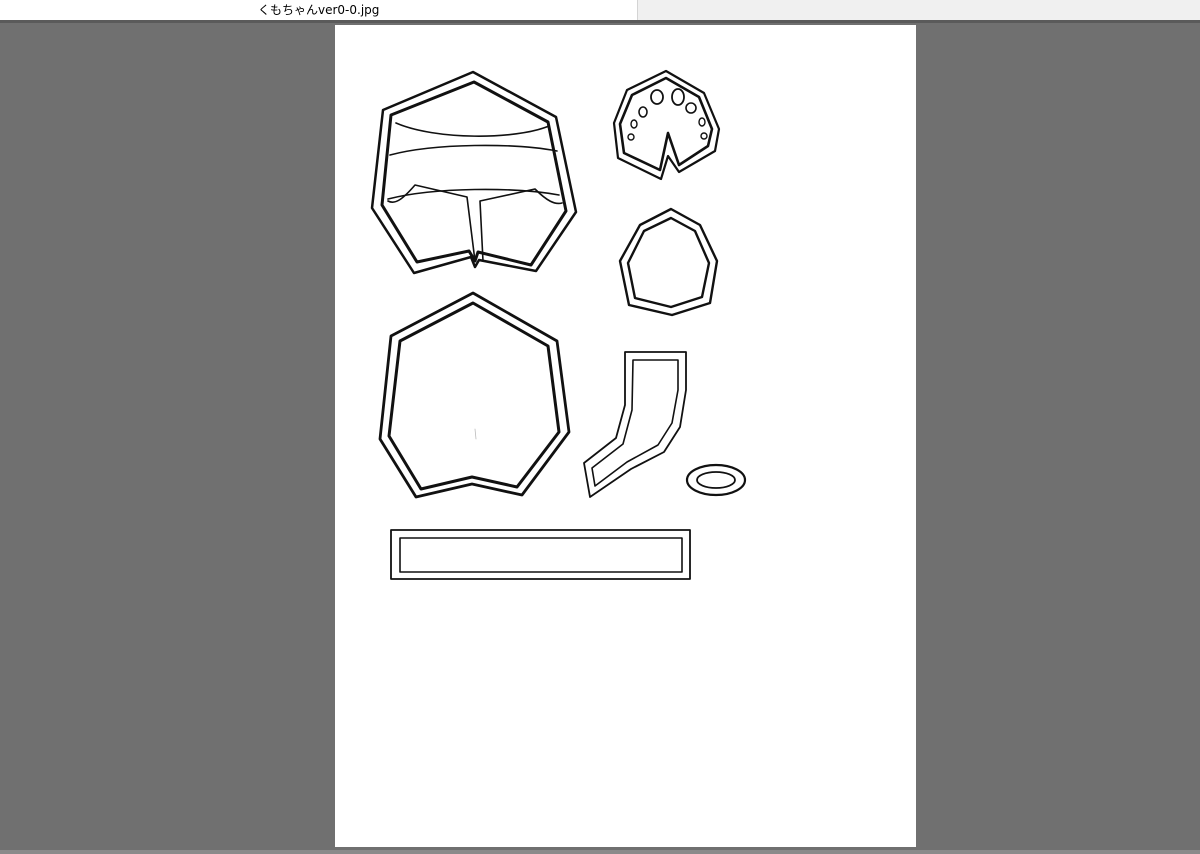  I want to click on title-bar-empty-area, so click(919, 10).